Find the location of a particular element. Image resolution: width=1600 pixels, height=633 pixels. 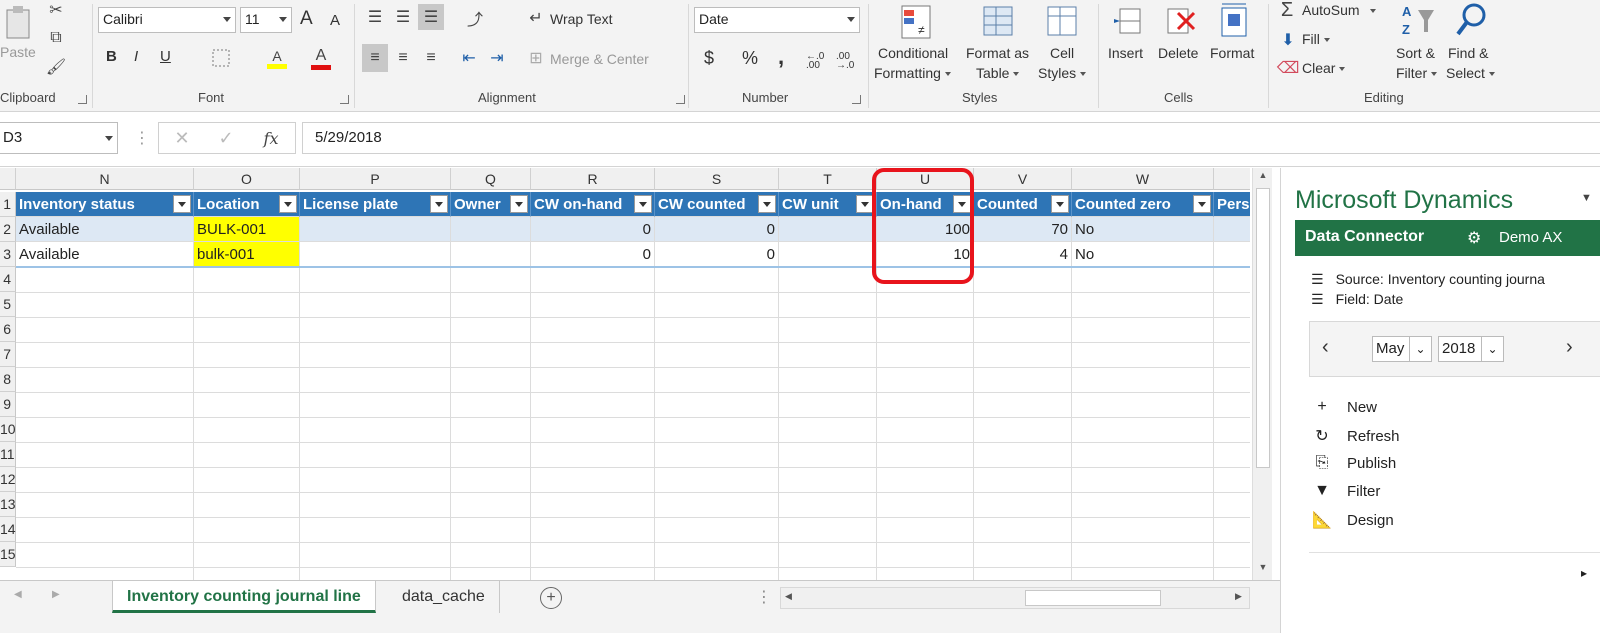

percent-button: % is located at coordinates (750, 58).